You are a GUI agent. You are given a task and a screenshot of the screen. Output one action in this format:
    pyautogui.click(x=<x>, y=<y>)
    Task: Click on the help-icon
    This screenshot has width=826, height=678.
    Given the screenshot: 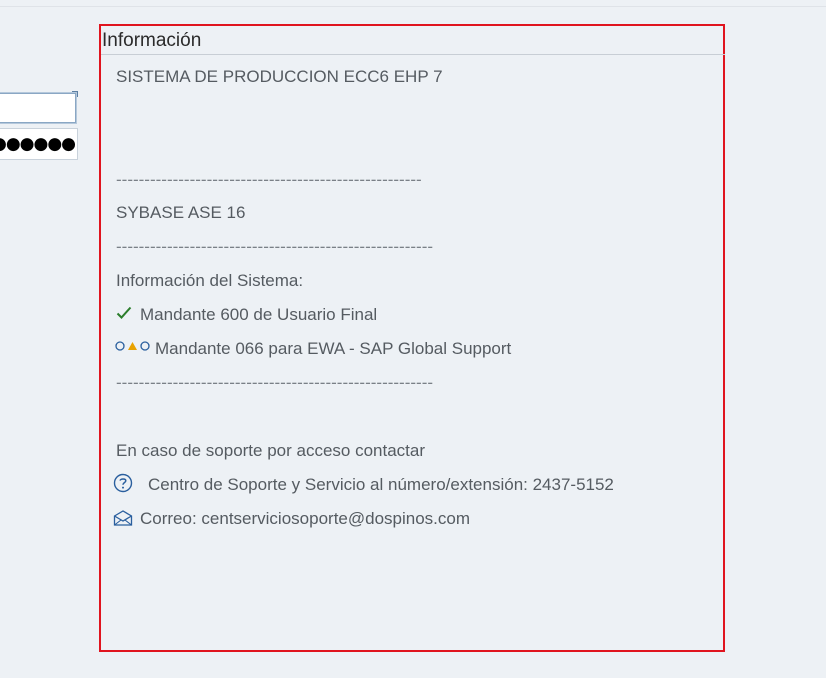 What is the action you would take?
    pyautogui.click(x=123, y=485)
    